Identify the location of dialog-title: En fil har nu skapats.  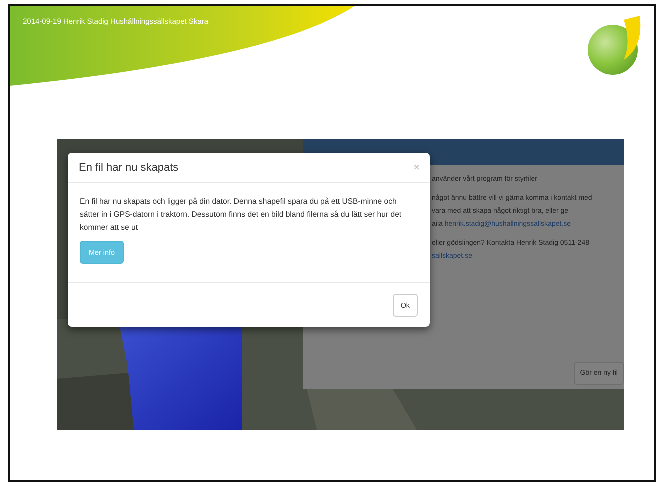
(129, 168).